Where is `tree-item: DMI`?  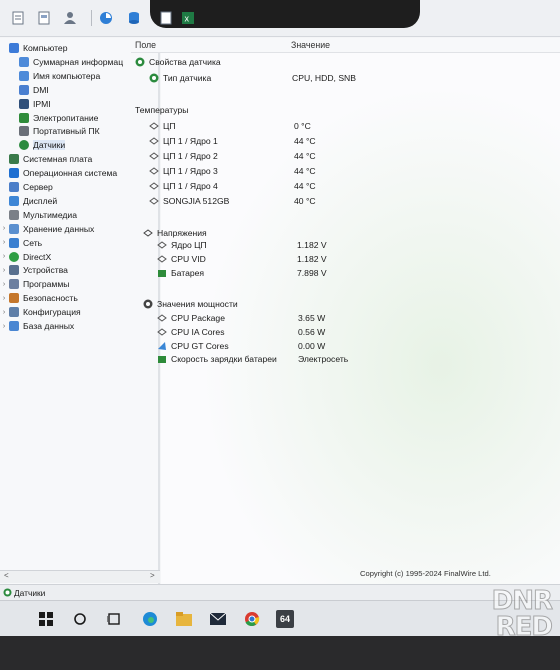 tree-item: DMI is located at coordinates (29, 90).